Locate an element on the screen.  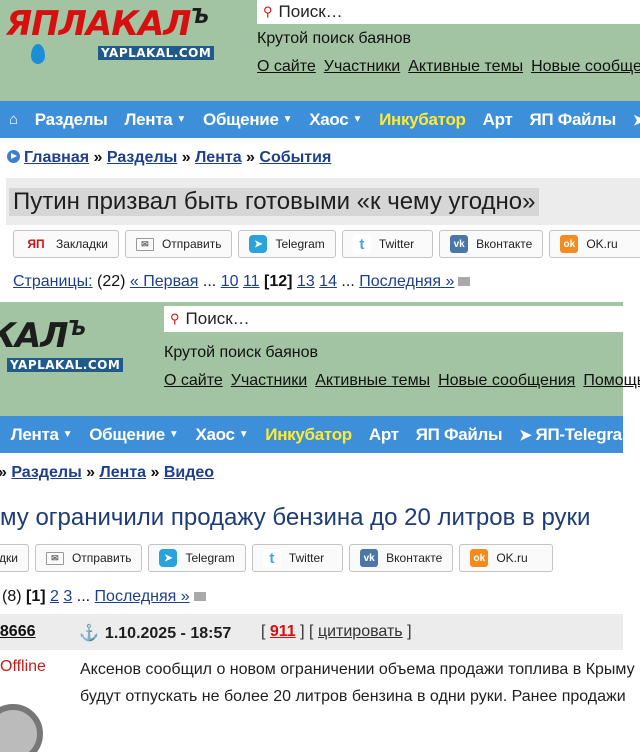
top-link-help: Помощь is located at coordinates (611, 380).